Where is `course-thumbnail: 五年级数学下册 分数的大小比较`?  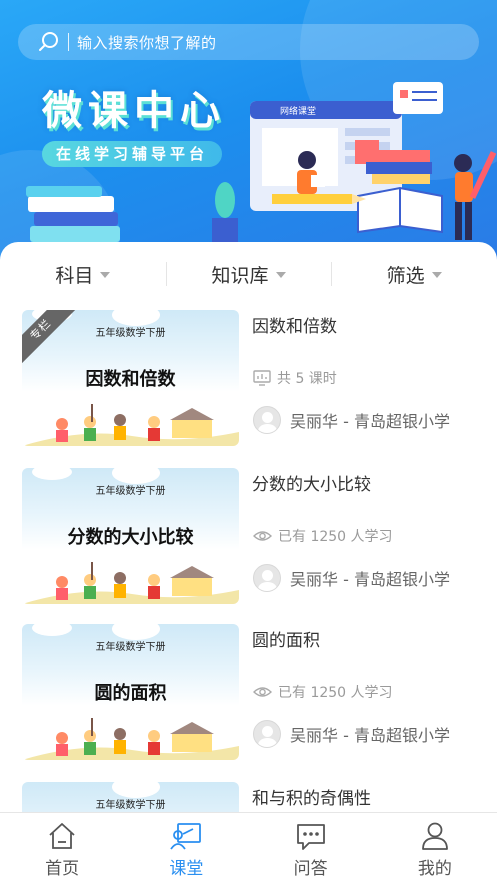 course-thumbnail: 五年级数学下册 分数的大小比较 is located at coordinates (130, 536).